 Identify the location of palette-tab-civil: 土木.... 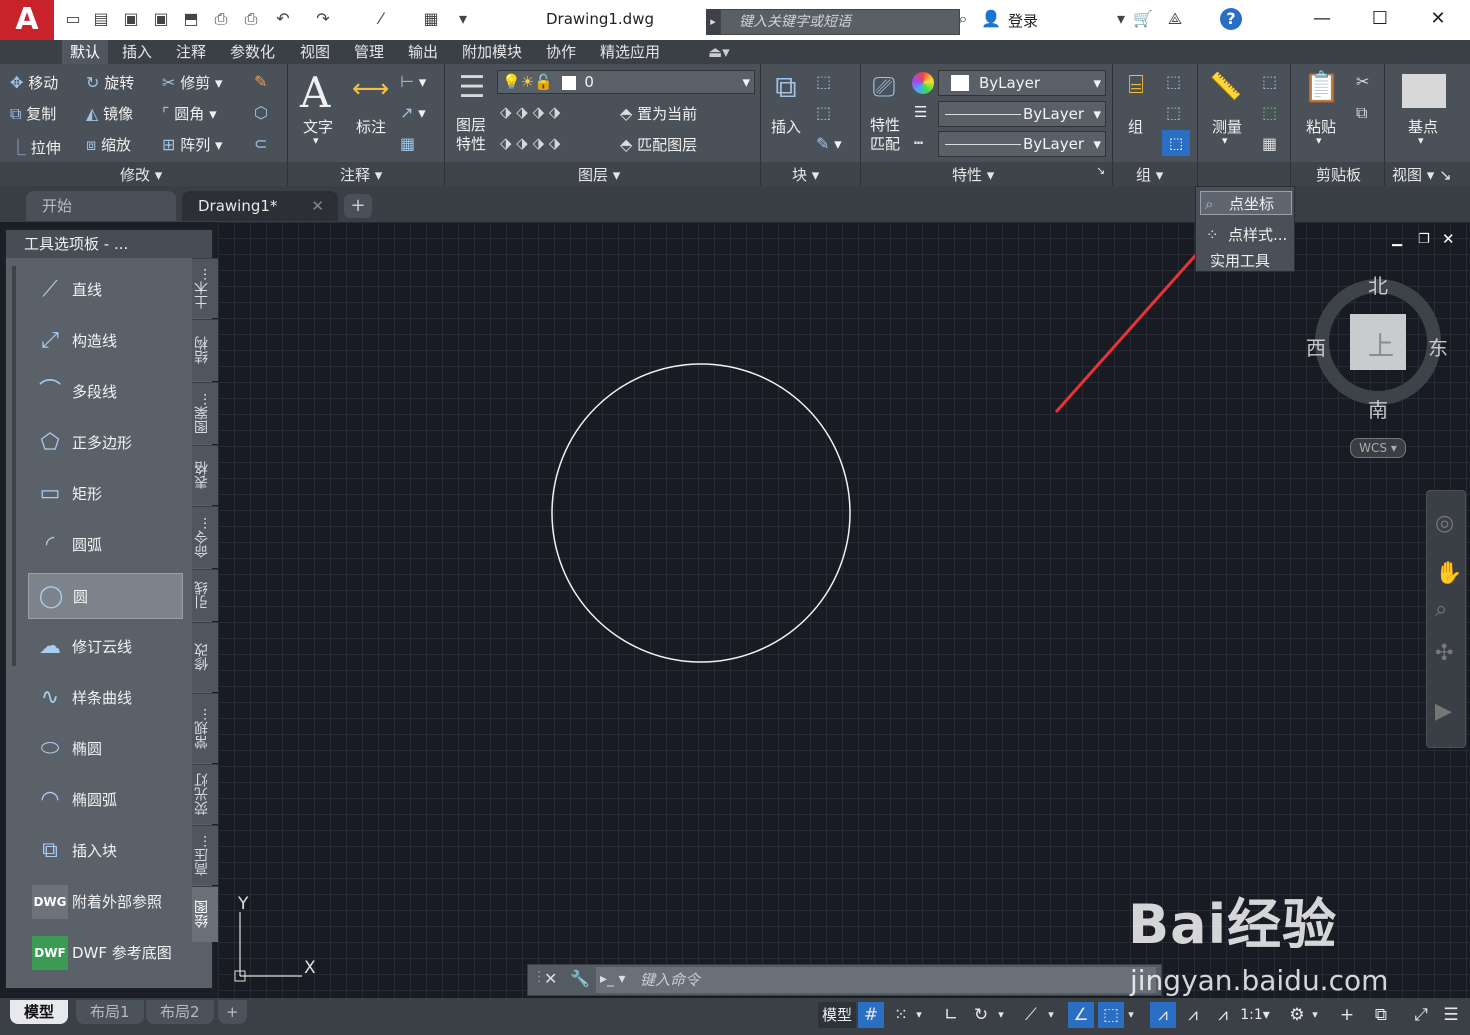
(205, 288).